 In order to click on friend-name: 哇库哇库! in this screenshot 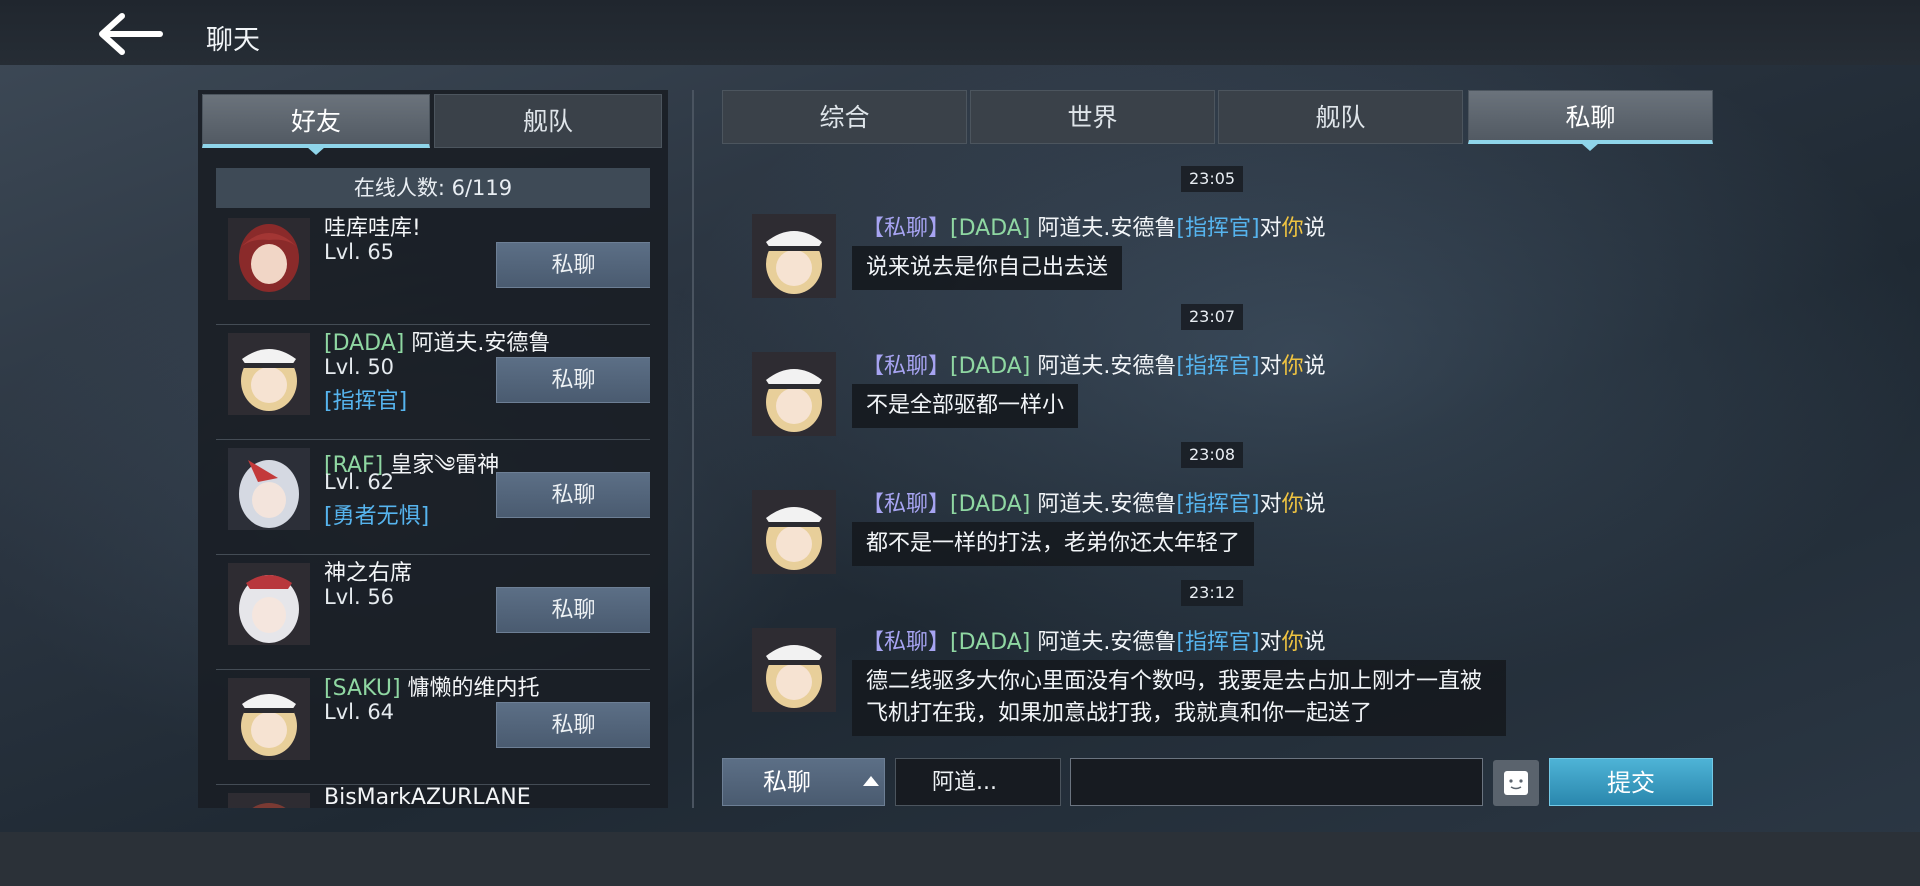, I will do `click(372, 228)`.